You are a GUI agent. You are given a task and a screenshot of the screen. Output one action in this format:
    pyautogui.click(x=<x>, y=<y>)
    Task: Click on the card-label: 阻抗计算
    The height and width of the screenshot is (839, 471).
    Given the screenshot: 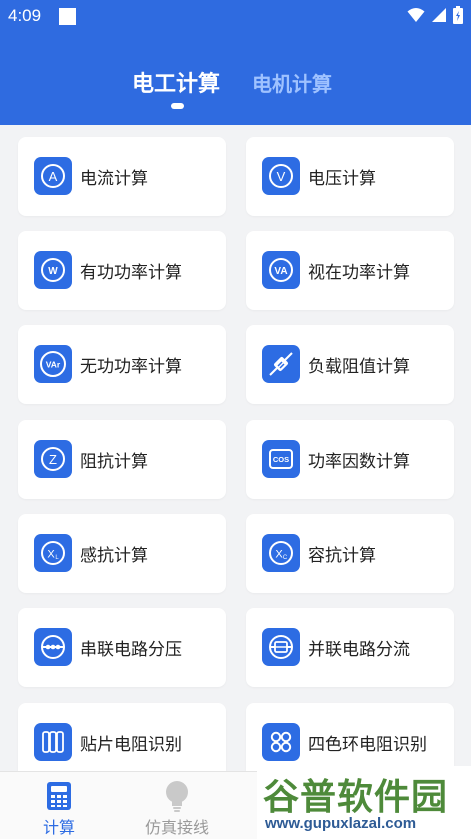 What is the action you would take?
    pyautogui.click(x=114, y=462)
    